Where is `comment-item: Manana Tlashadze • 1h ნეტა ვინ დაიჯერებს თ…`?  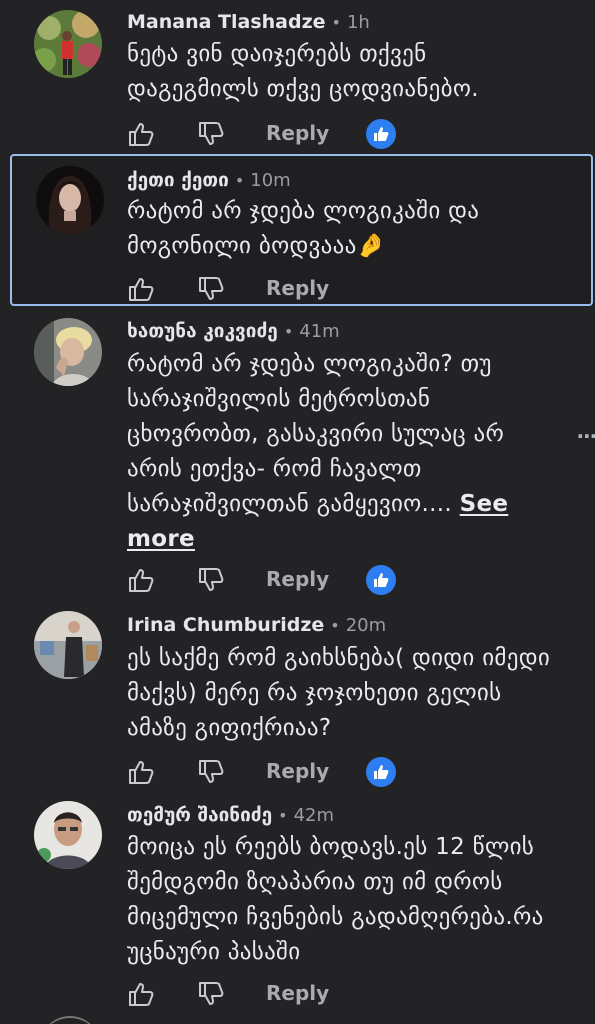 comment-item: Manana Tlashadze • 1h ნეტა ვინ დაიჯერებს თ… is located at coordinates (297, 75).